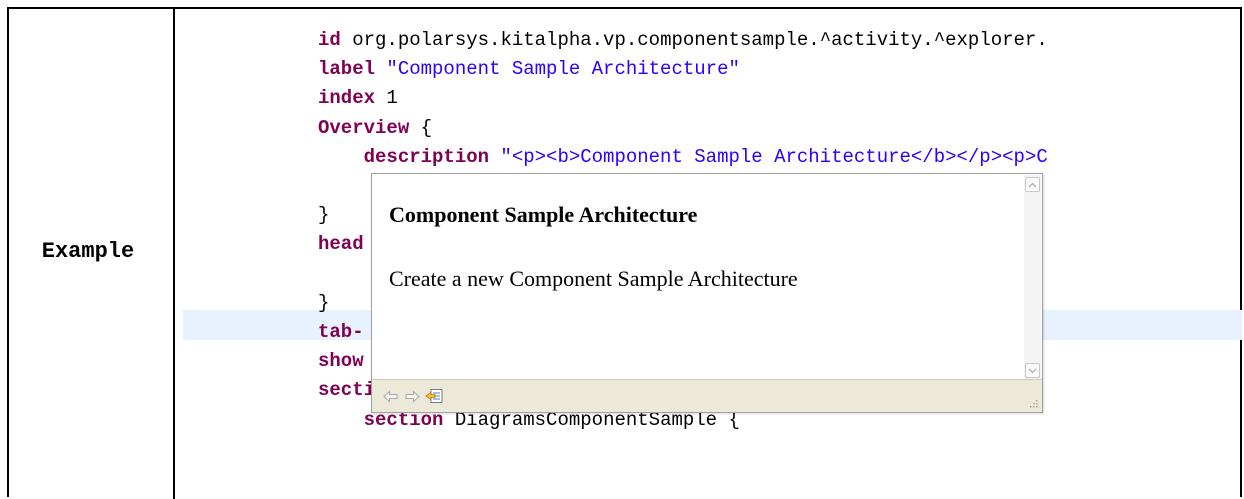 This screenshot has height=499, width=1244. Describe the element at coordinates (557, 69) in the screenshot. I see `code-text: "Component Sample Architecture"` at that location.